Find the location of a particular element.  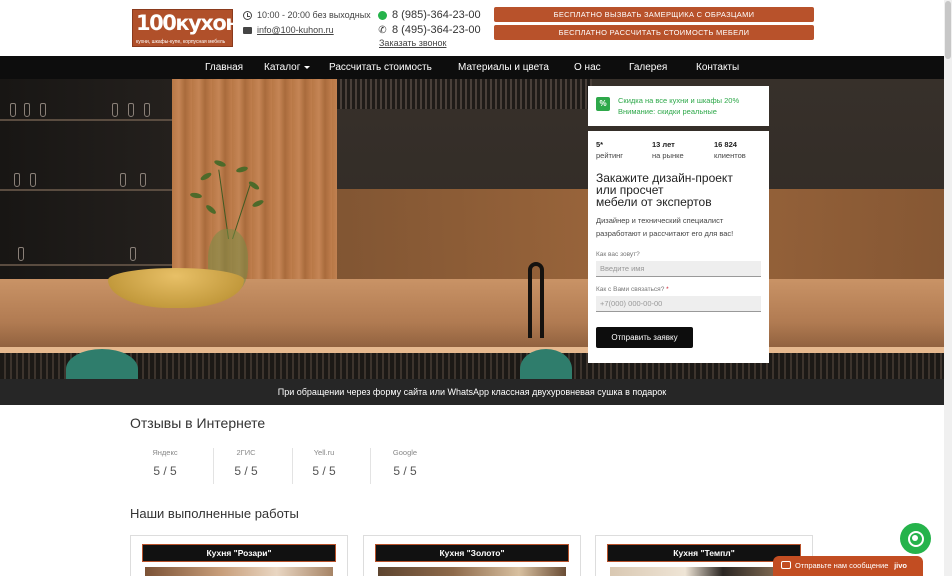

stat-rating-label: рейтинг is located at coordinates (610, 155).